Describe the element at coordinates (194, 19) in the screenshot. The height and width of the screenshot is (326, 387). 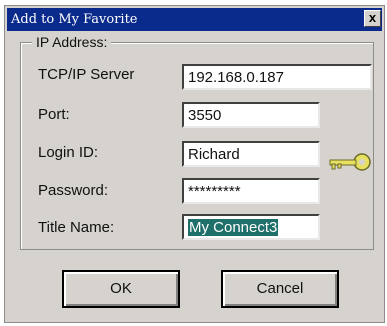
I see `title-bar: Add to My Favorite x` at that location.